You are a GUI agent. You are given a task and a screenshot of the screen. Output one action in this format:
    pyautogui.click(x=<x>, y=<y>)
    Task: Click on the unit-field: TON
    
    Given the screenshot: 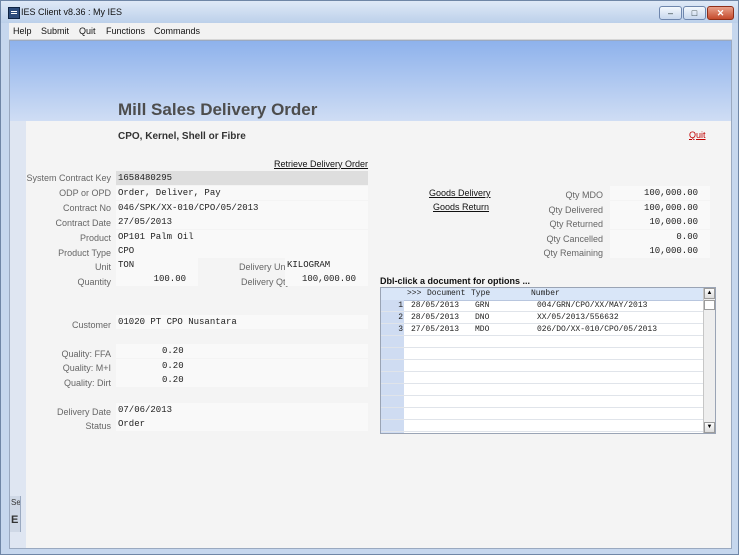 What is the action you would take?
    pyautogui.click(x=157, y=265)
    